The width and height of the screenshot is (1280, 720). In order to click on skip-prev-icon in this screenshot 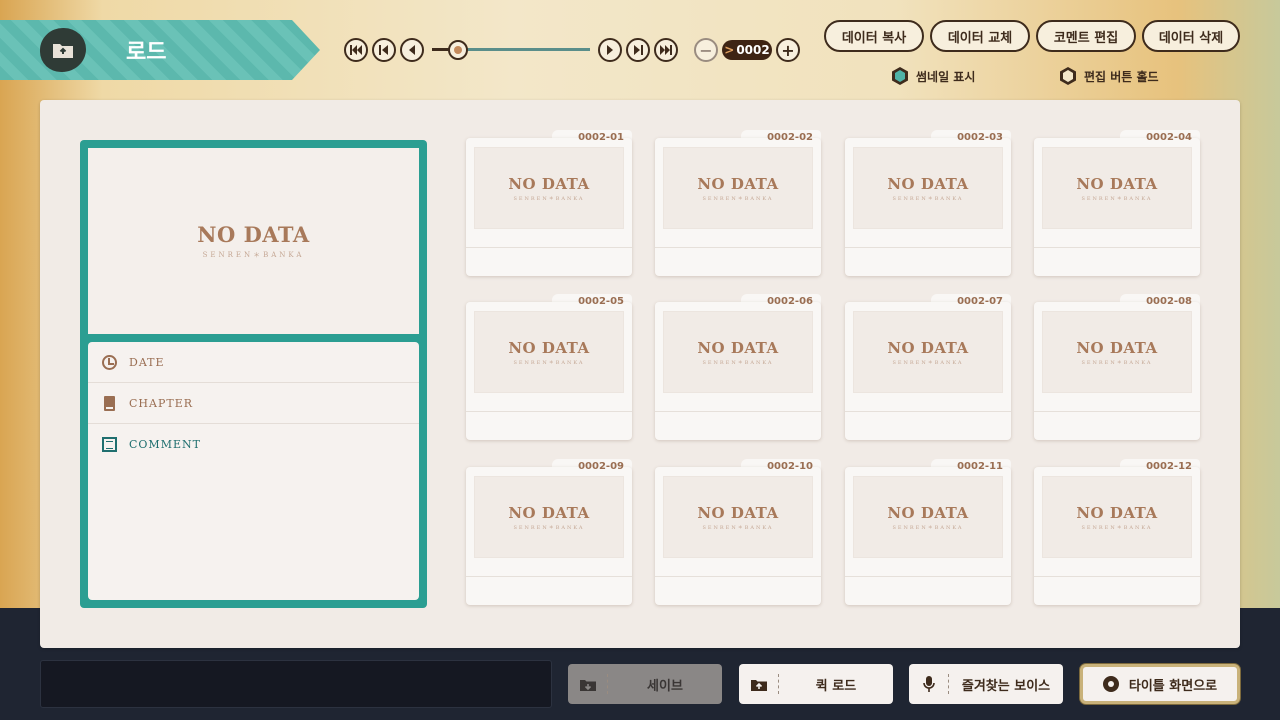, I will do `click(384, 50)`.